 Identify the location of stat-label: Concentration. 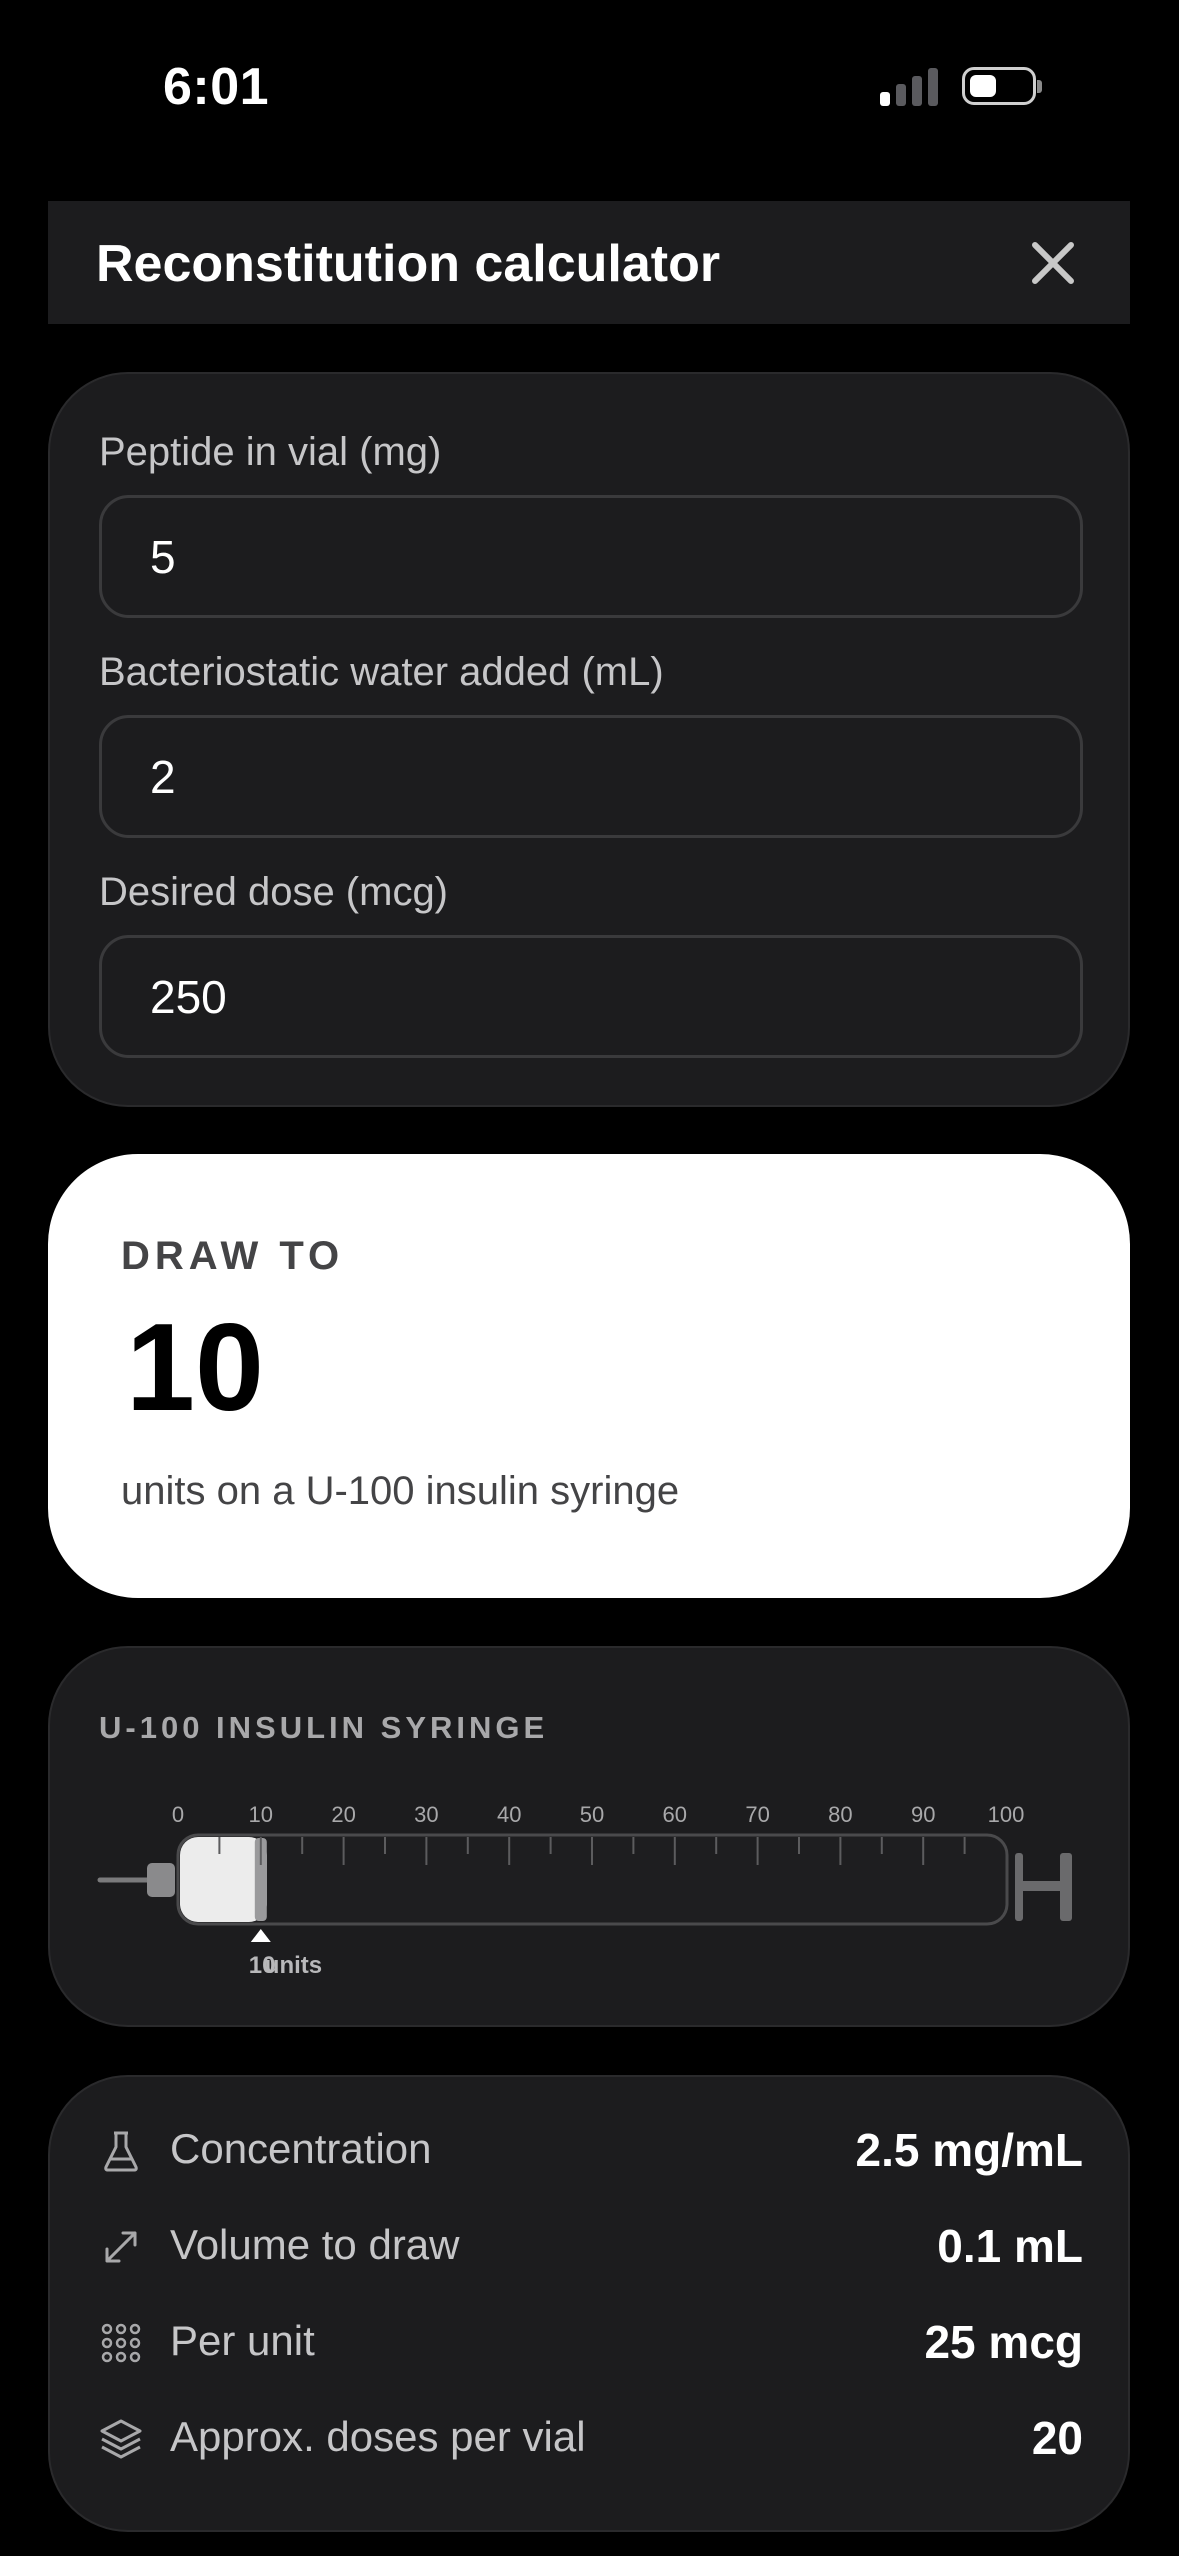
(301, 2148).